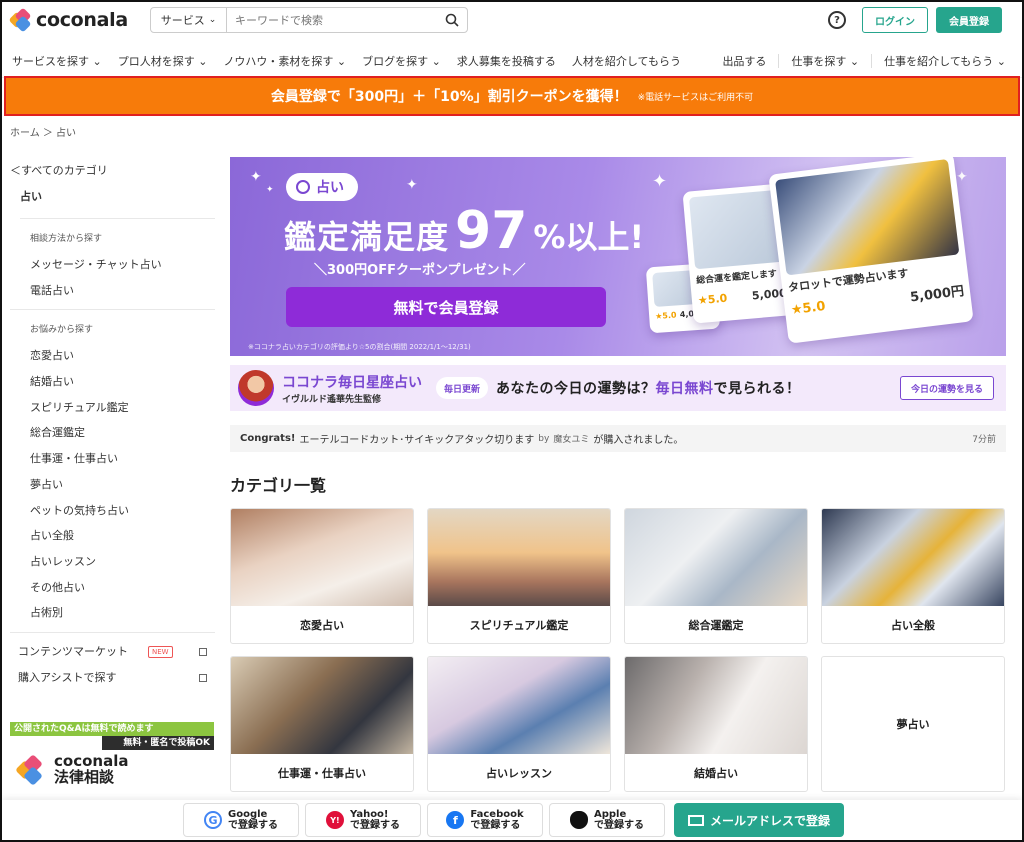 This screenshot has height=842, width=1024. Describe the element at coordinates (969, 20) in the screenshot. I see `register-button: 会員登録` at that location.